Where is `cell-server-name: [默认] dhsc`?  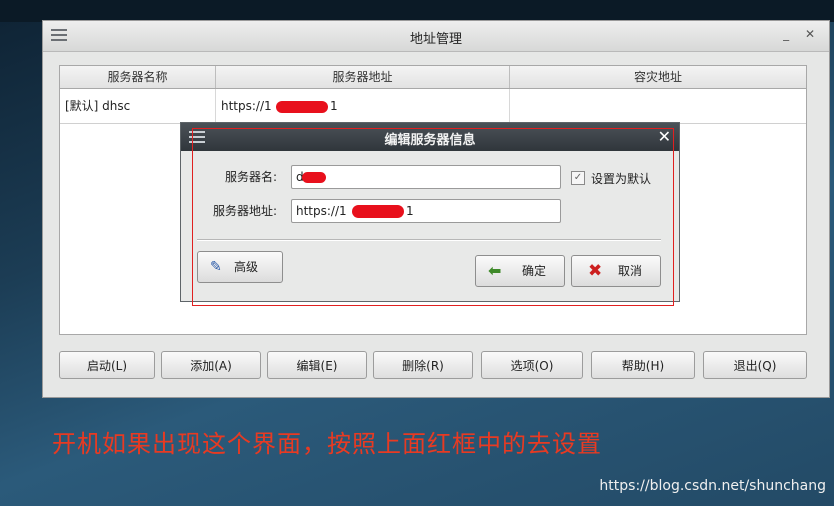
cell-server-name: [默认] dhsc is located at coordinates (138, 106).